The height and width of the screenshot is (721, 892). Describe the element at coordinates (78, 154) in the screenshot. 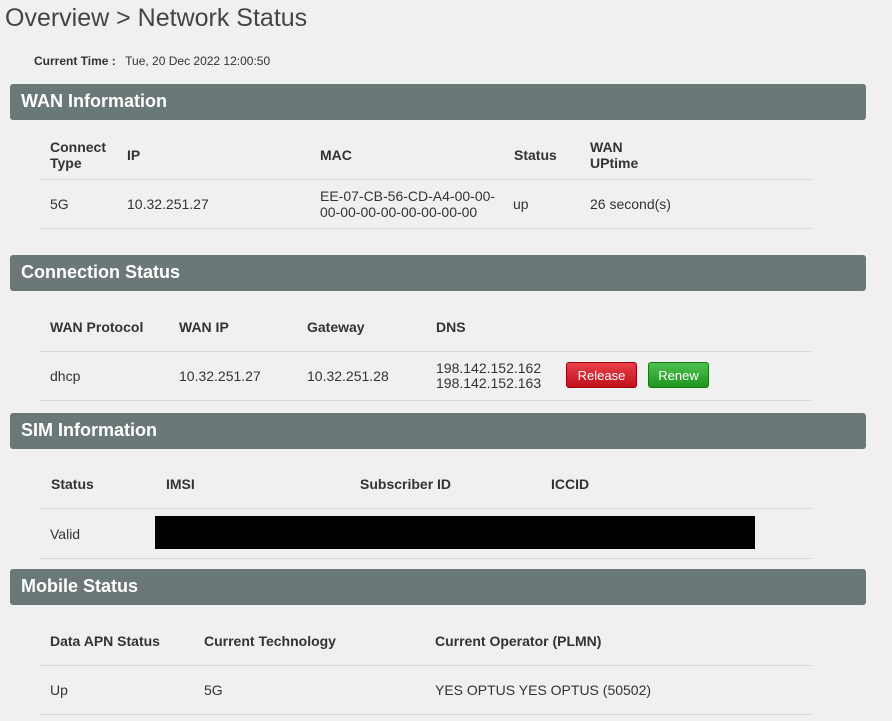

I see `wan-col-connect-type: Connect Type` at that location.